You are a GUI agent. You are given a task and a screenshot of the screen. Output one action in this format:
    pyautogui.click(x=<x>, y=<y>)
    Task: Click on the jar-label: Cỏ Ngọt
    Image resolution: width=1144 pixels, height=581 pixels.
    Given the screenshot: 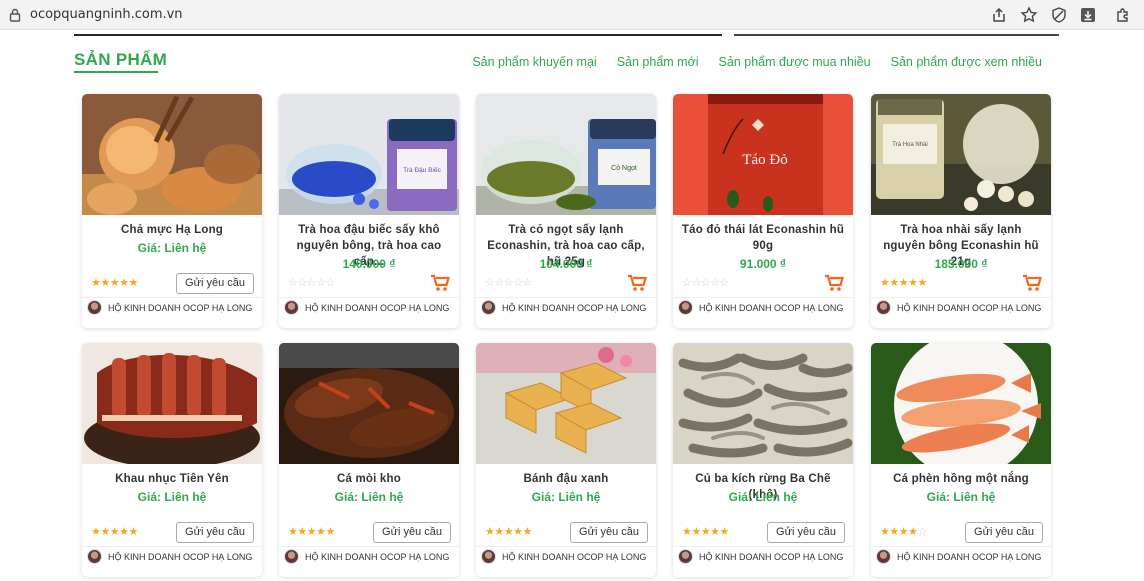 What is the action you would take?
    pyautogui.click(x=624, y=168)
    